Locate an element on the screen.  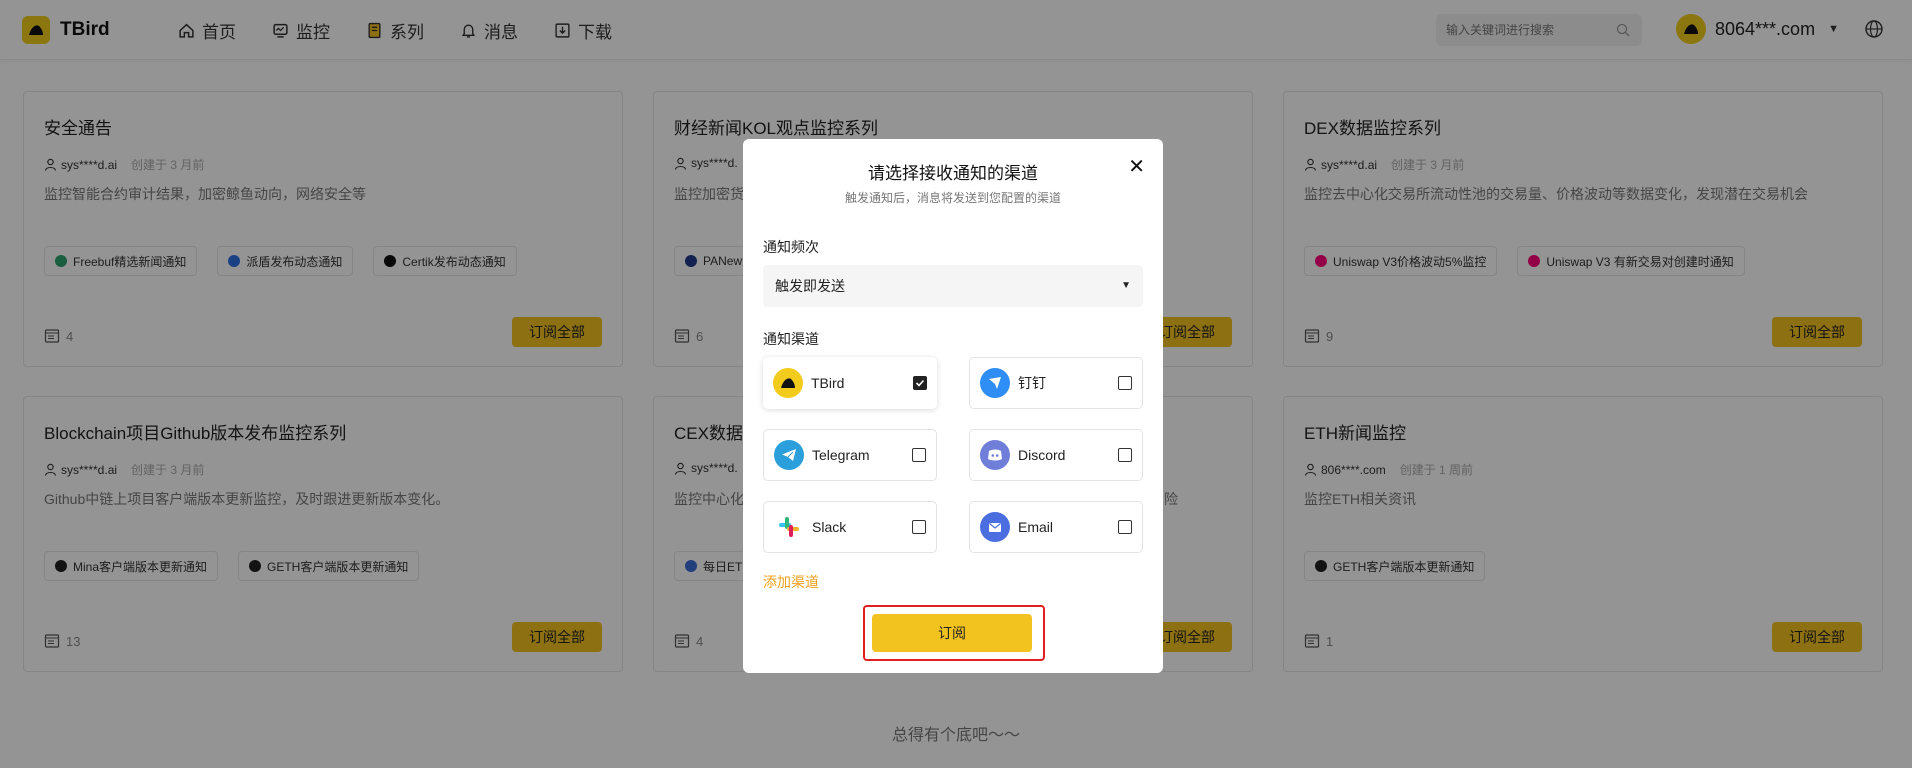
slack-icon is located at coordinates (789, 527).